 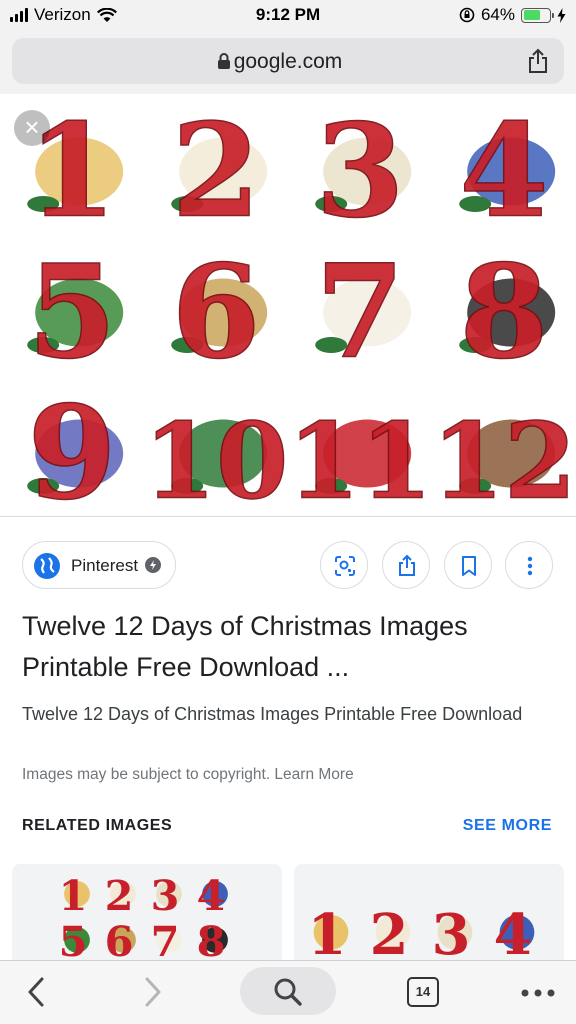 I want to click on charging-icon, so click(x=561, y=15).